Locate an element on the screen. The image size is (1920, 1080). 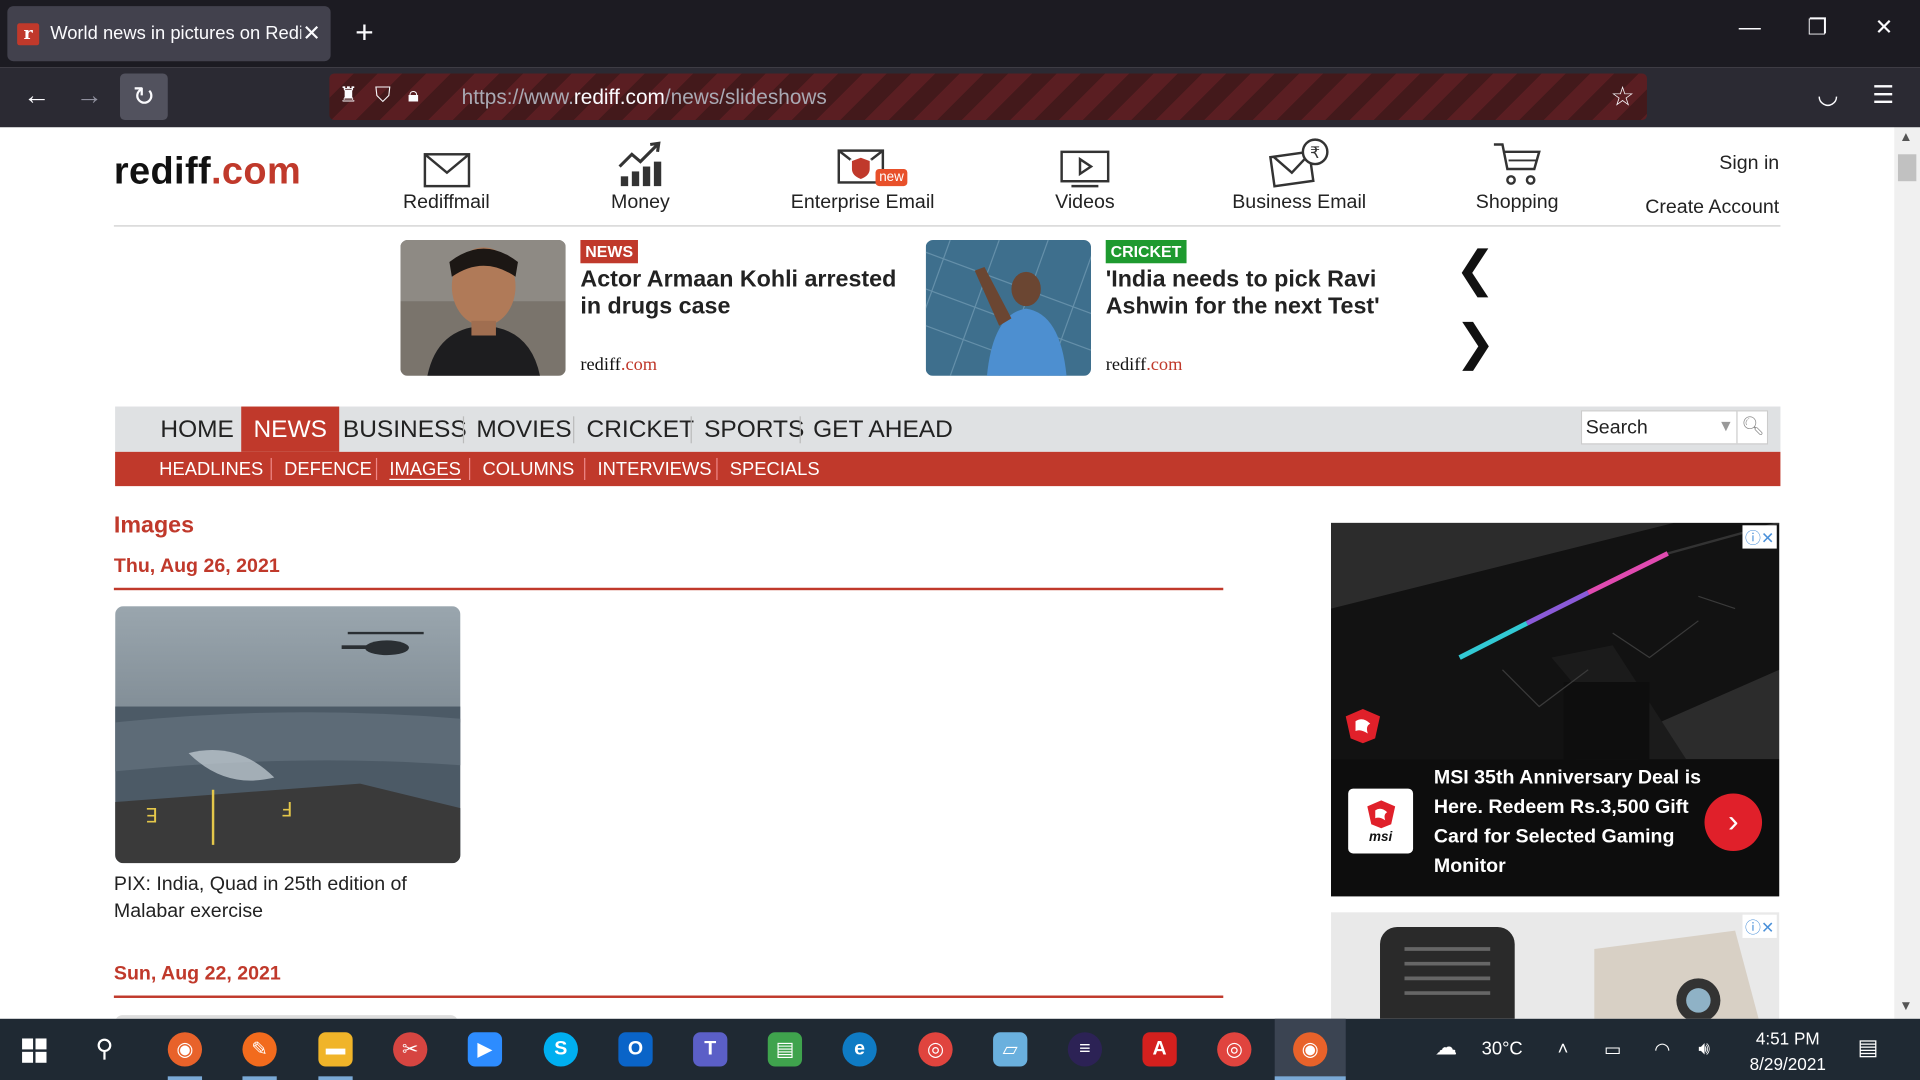
tray-chevron-icon: ˄ is located at coordinates (1563, 1048).